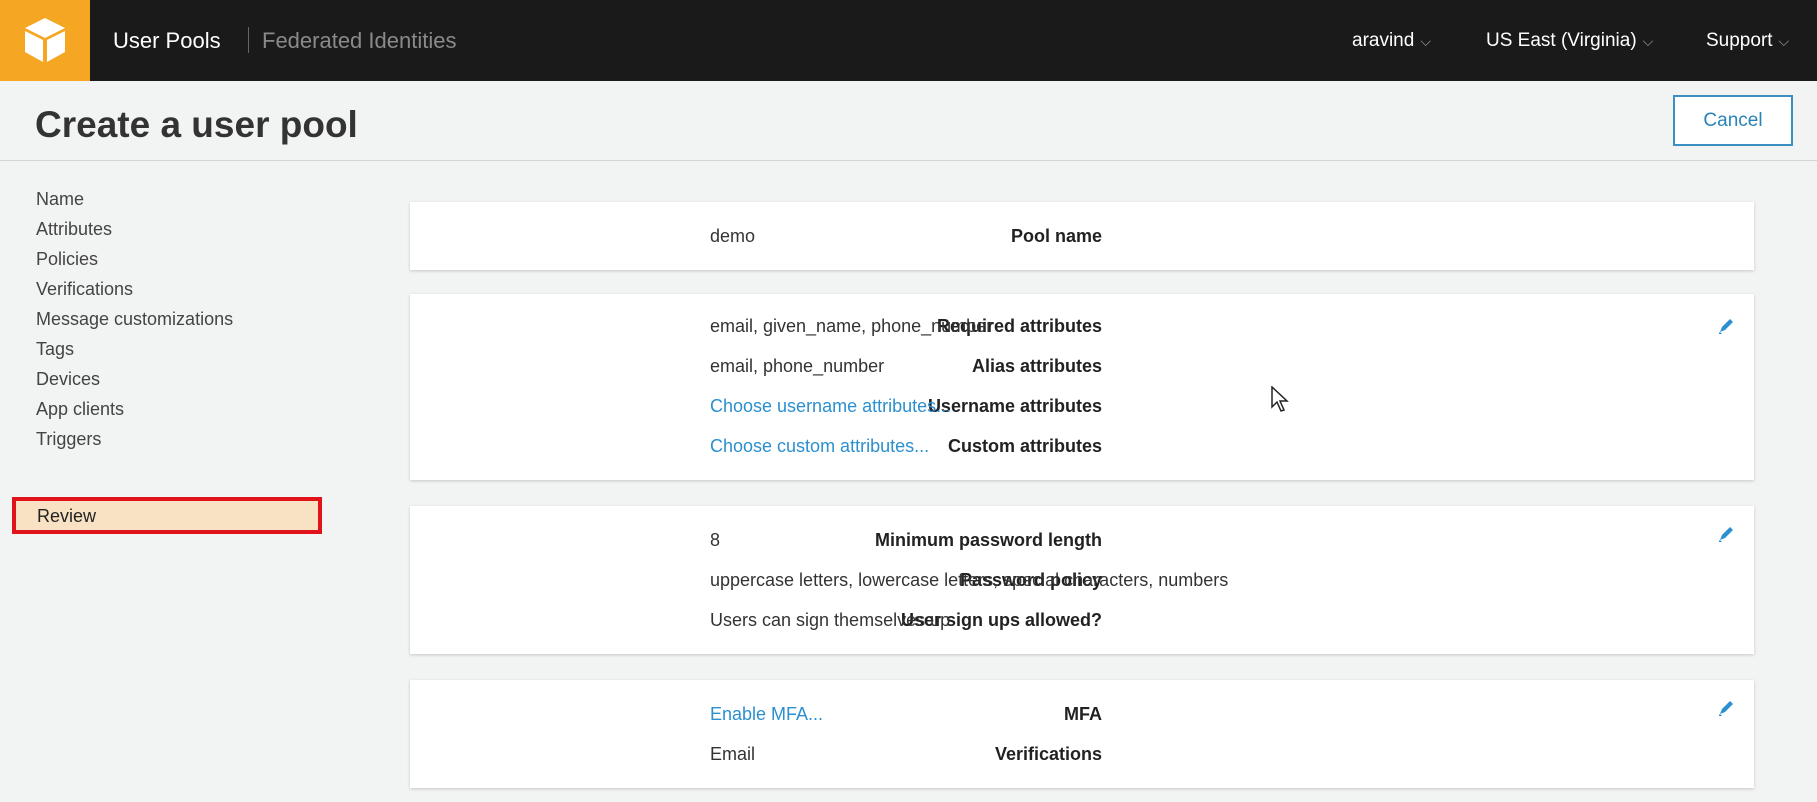 Image resolution: width=1817 pixels, height=802 pixels. I want to click on pool-name-card: Pool name demo, so click(1082, 236).